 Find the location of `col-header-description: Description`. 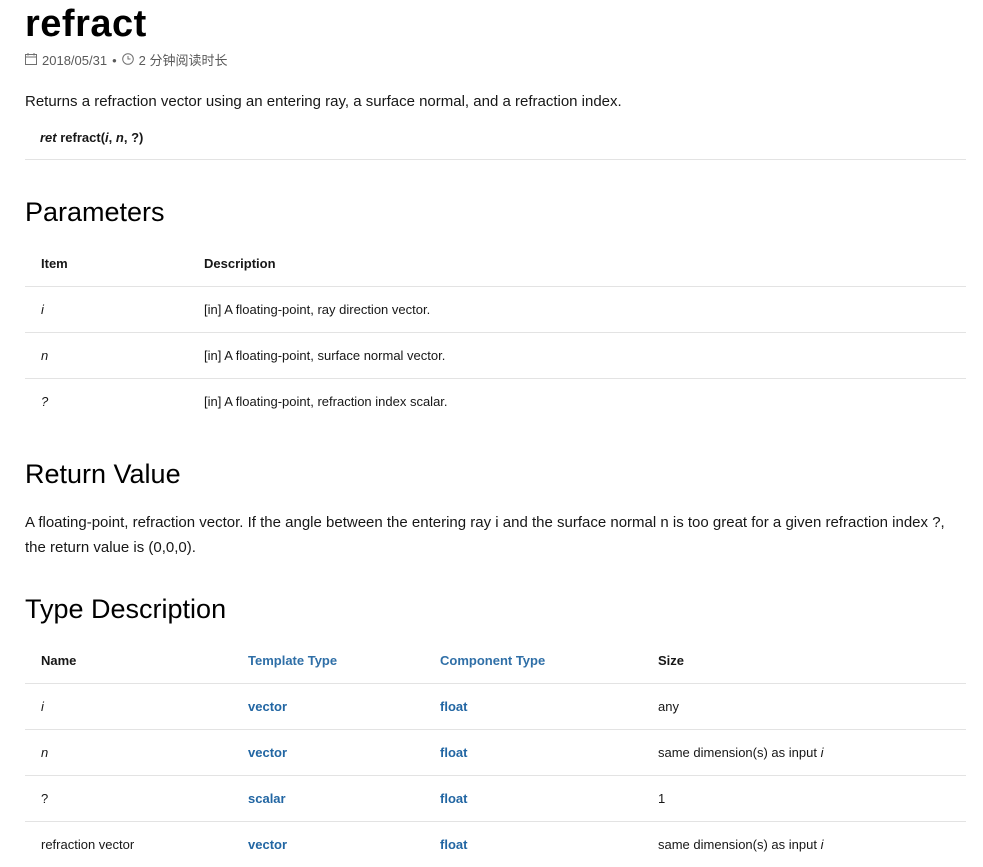

col-header-description: Description is located at coordinates (577, 263).